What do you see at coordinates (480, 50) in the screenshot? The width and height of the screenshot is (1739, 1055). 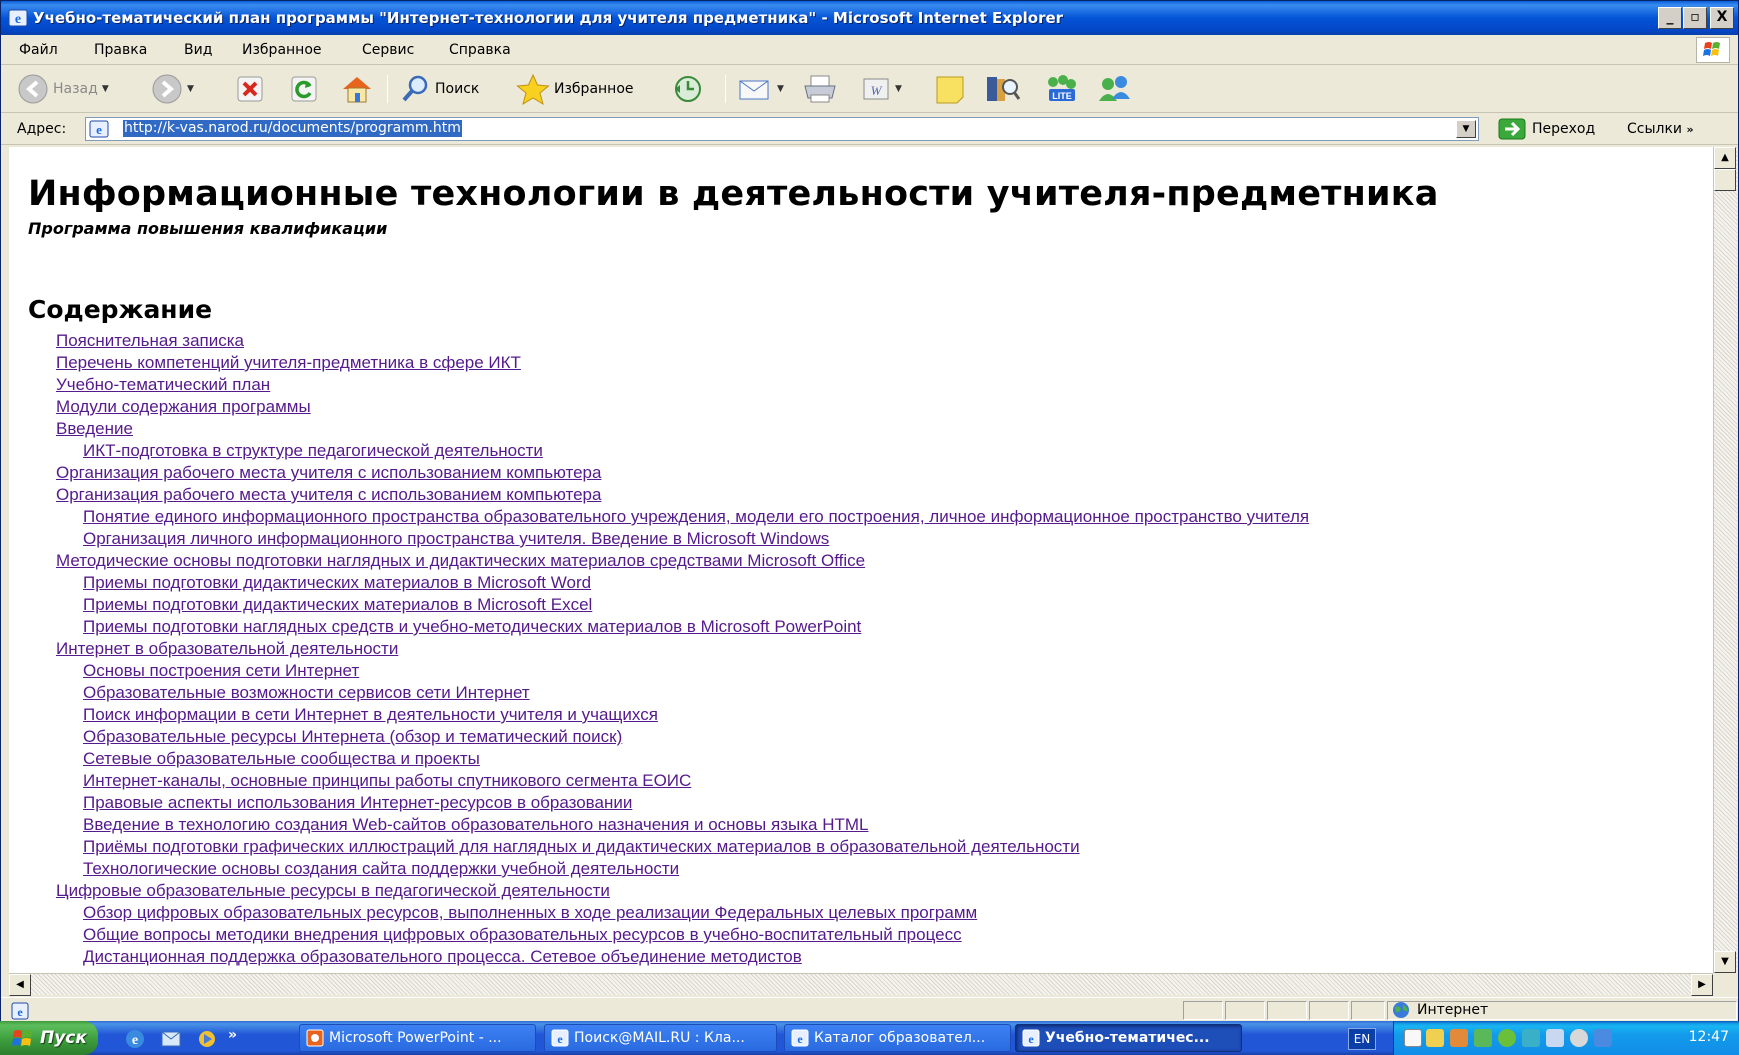 I see `menu-help: Справка` at bounding box center [480, 50].